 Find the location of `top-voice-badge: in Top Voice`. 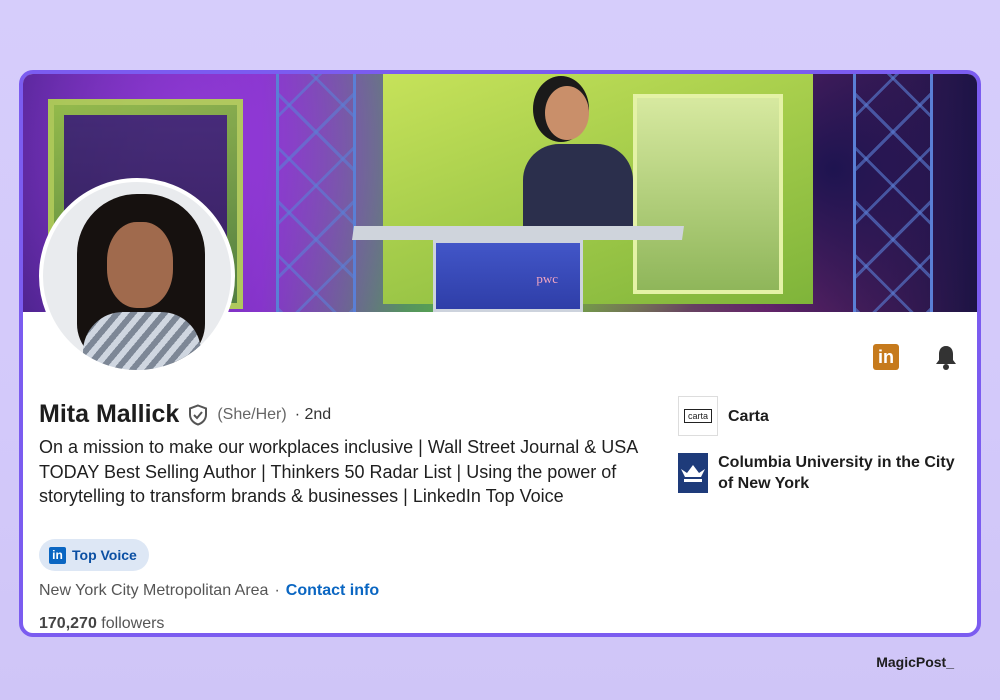

top-voice-badge: in Top Voice is located at coordinates (94, 555).